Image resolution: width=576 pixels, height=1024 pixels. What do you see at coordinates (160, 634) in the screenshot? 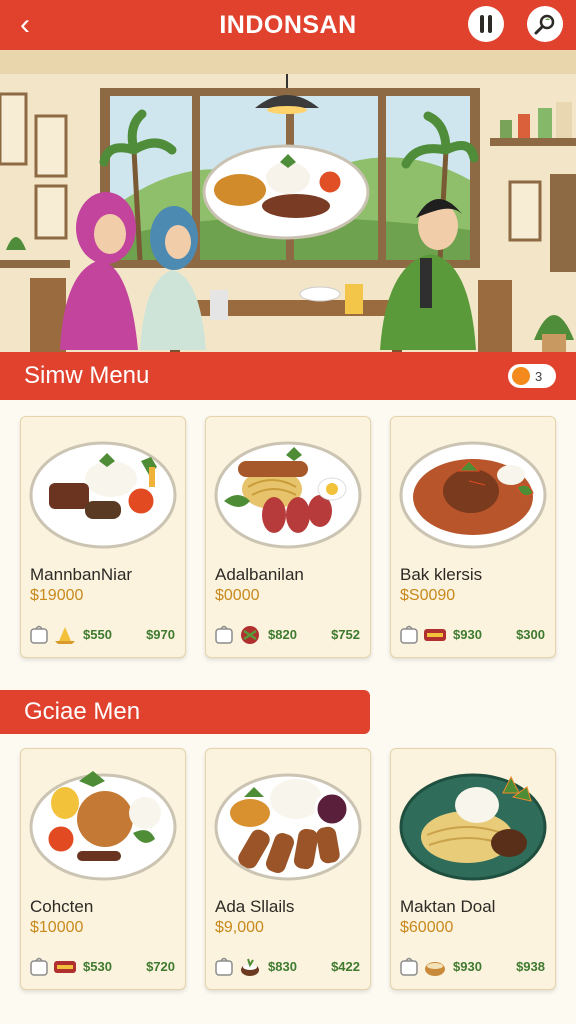
I see `price-large: $970` at bounding box center [160, 634].